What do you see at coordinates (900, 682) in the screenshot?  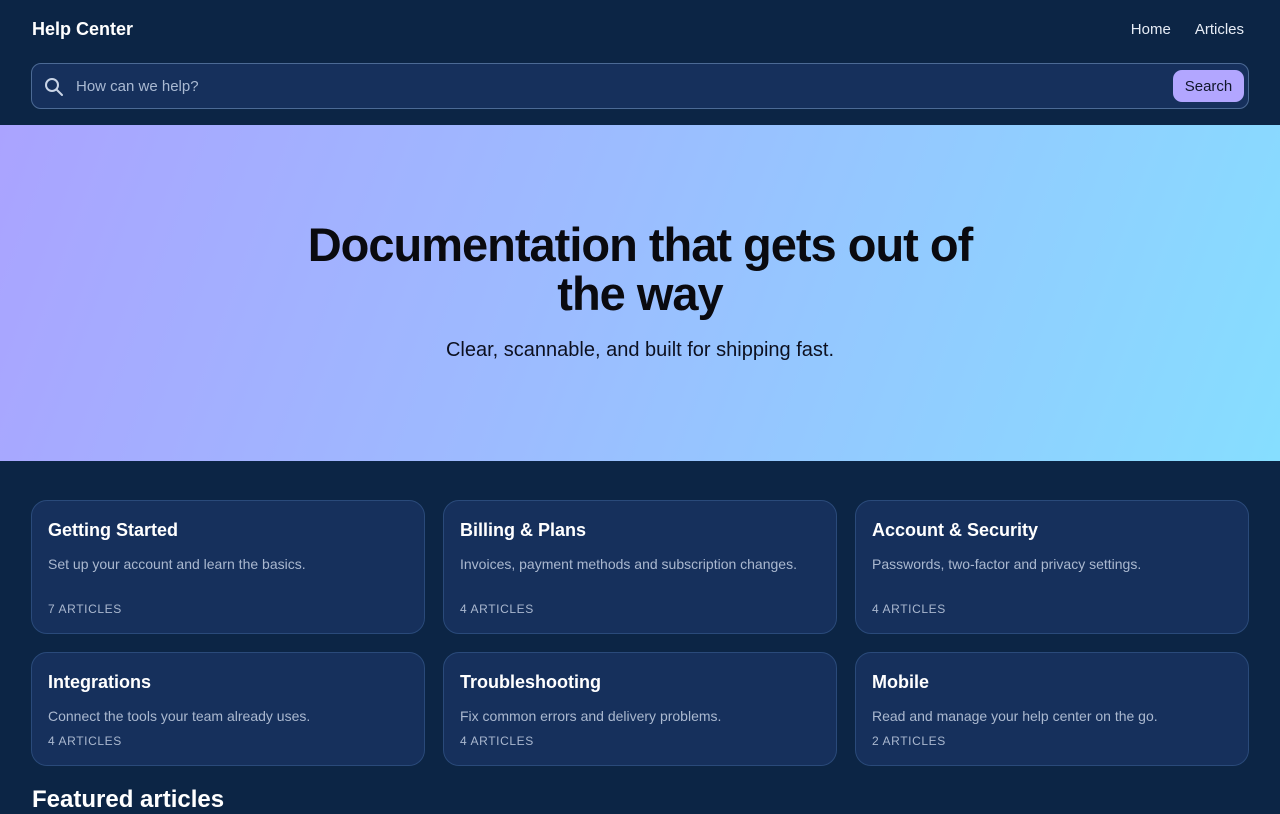 I see `category-title: Mobile` at bounding box center [900, 682].